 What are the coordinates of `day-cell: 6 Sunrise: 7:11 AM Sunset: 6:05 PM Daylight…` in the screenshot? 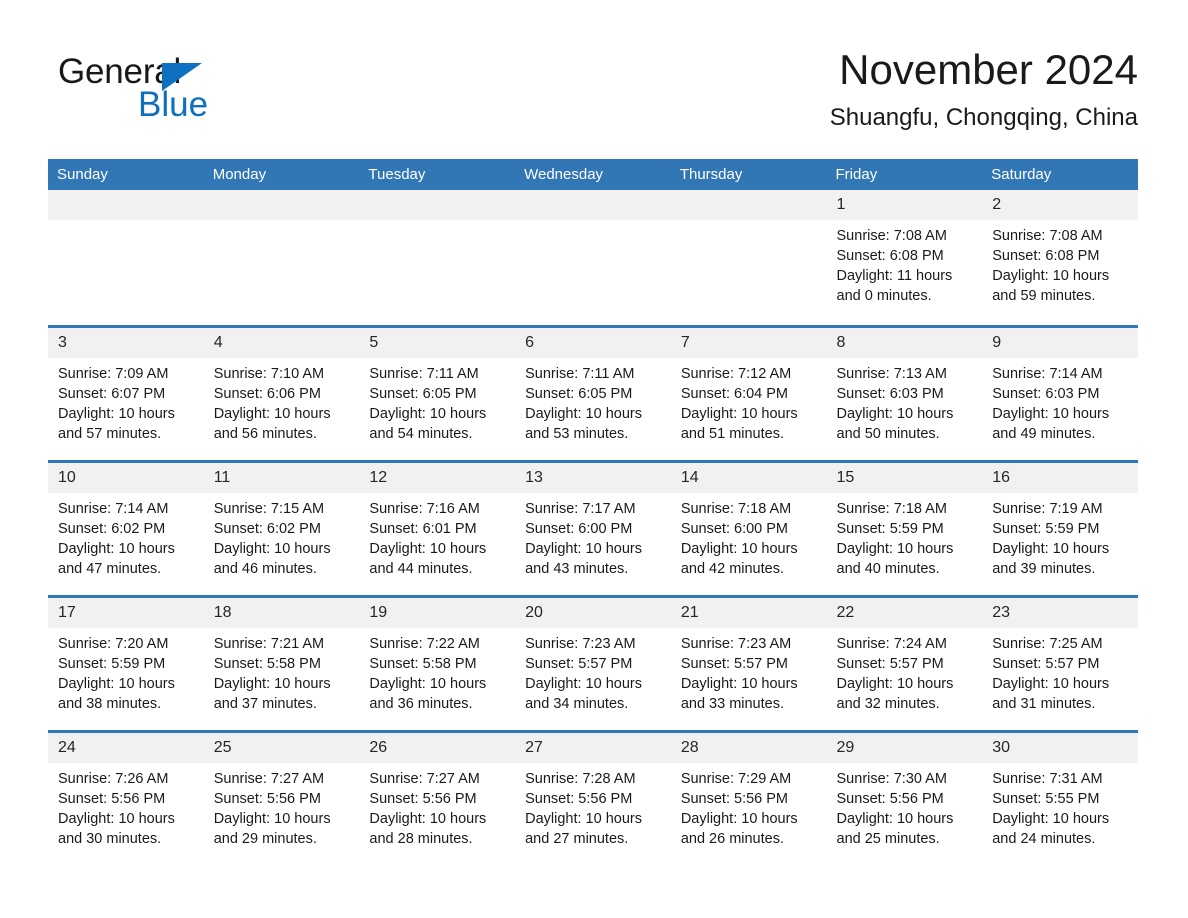 It's located at (593, 392).